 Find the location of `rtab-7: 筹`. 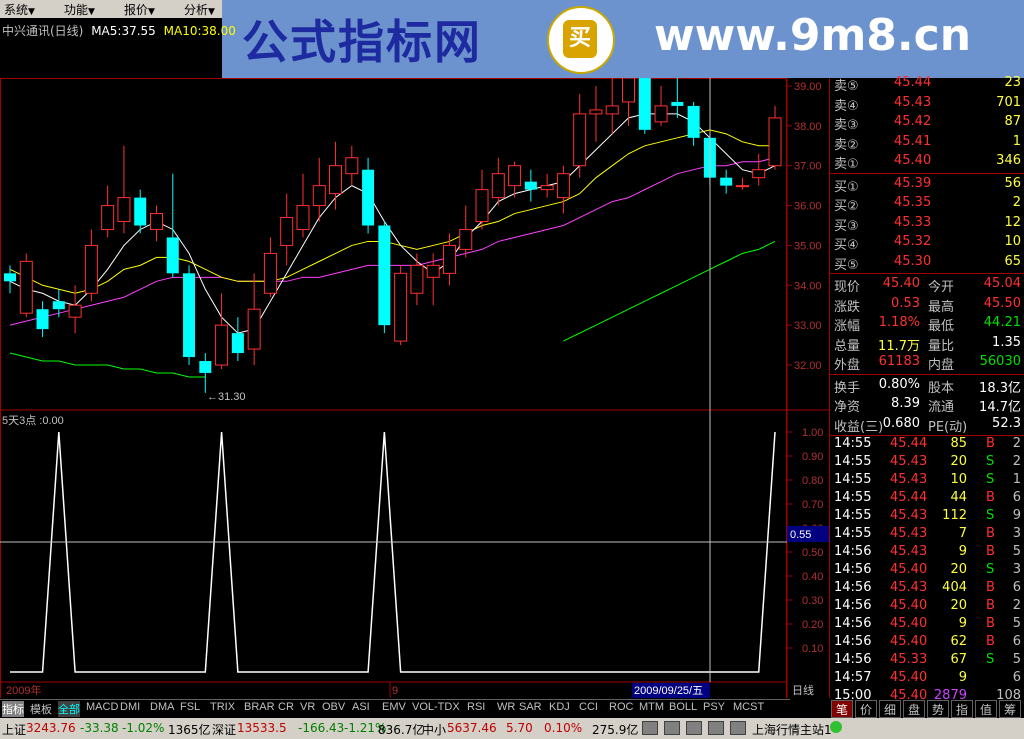

rtab-7: 筹 is located at coordinates (1010, 709).